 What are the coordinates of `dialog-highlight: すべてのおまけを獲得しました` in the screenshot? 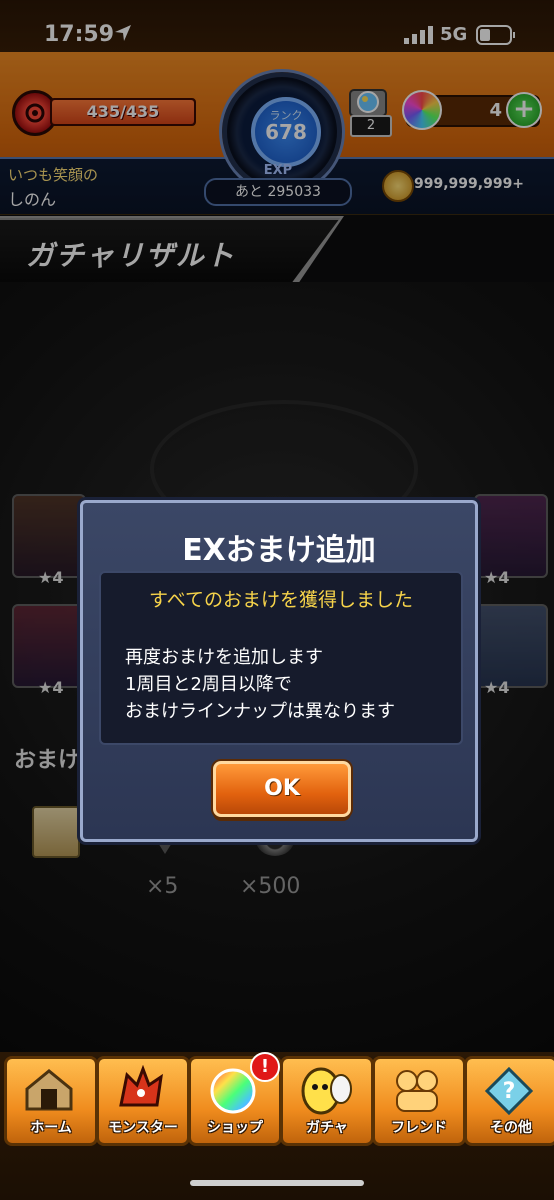 It's located at (281, 600).